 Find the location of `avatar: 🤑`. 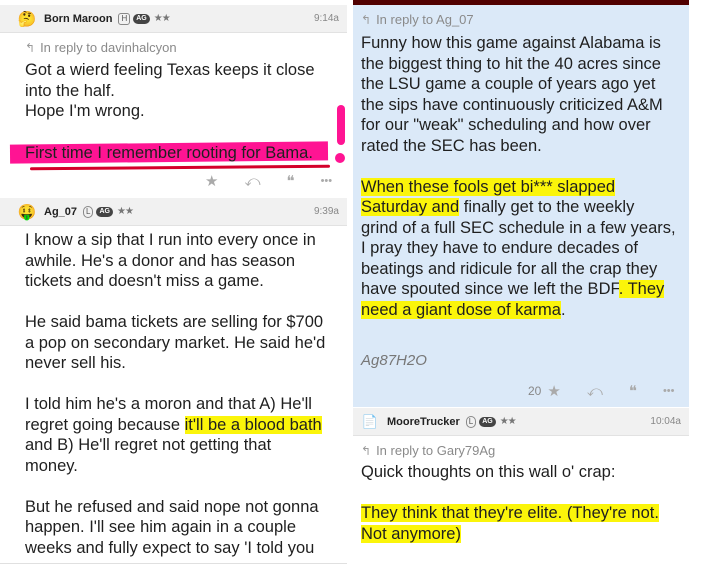

avatar: 🤑 is located at coordinates (27, 212).